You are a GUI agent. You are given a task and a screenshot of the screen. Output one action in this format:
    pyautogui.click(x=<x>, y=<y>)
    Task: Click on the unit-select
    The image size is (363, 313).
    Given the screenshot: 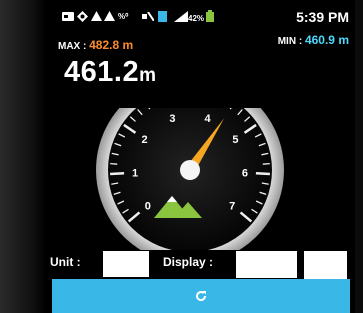 What is the action you would take?
    pyautogui.click(x=126, y=264)
    